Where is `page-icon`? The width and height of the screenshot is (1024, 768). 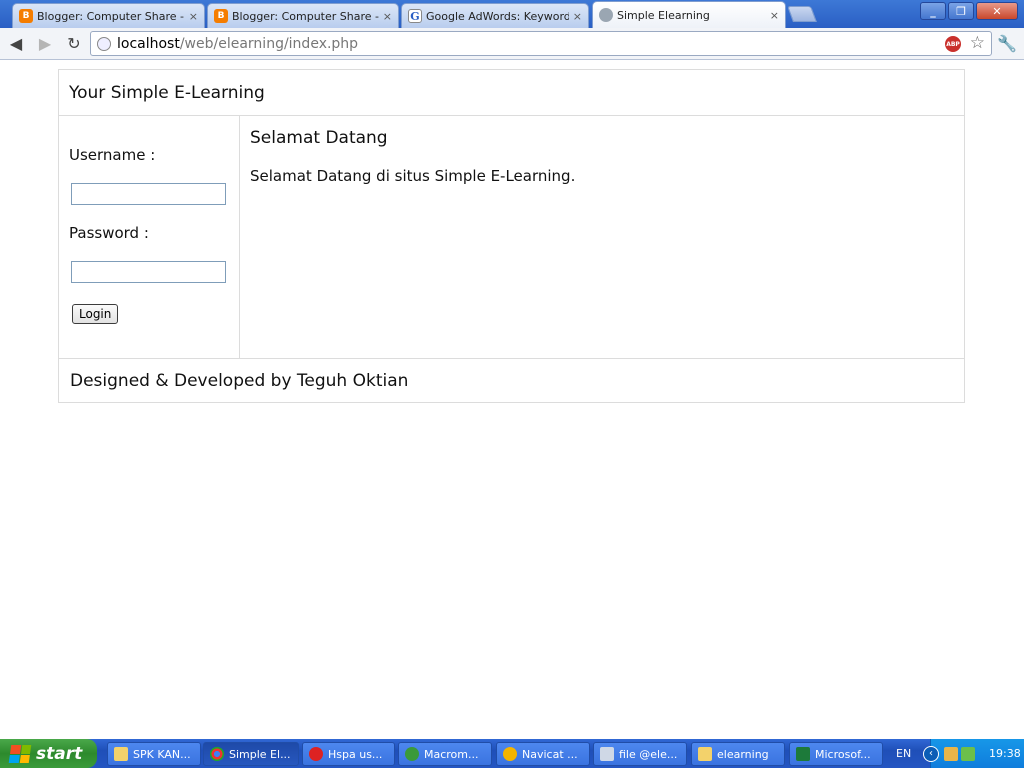 page-icon is located at coordinates (104, 43).